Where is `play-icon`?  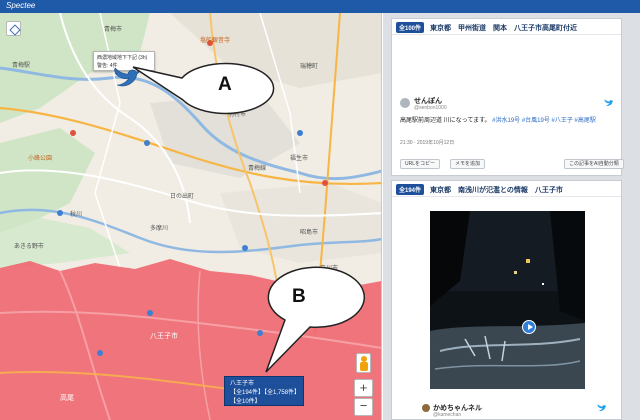
play-icon is located at coordinates (529, 327).